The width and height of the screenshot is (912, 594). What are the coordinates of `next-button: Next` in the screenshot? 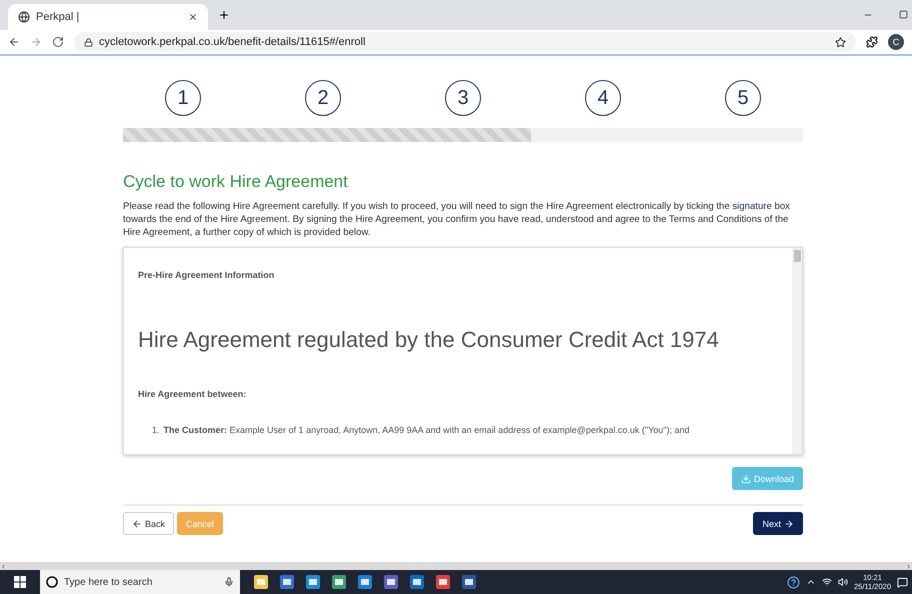 It's located at (778, 523).